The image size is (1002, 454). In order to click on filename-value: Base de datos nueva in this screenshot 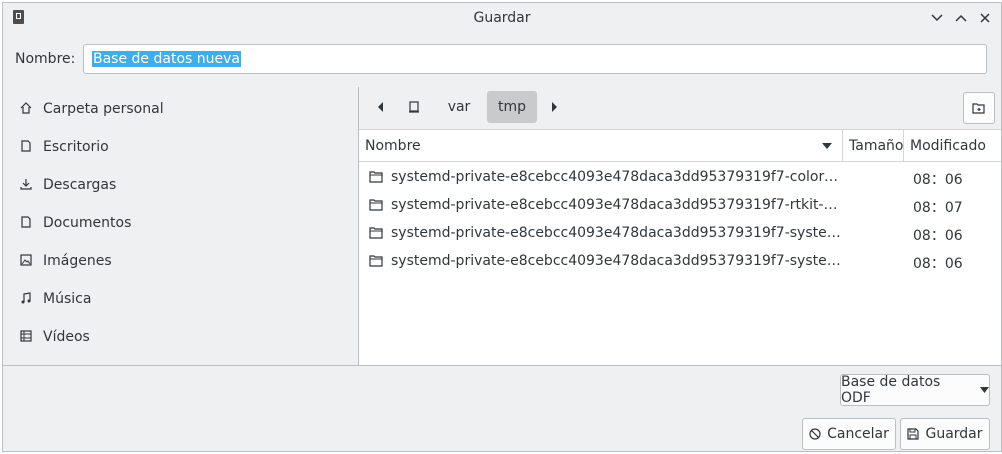, I will do `click(166, 59)`.